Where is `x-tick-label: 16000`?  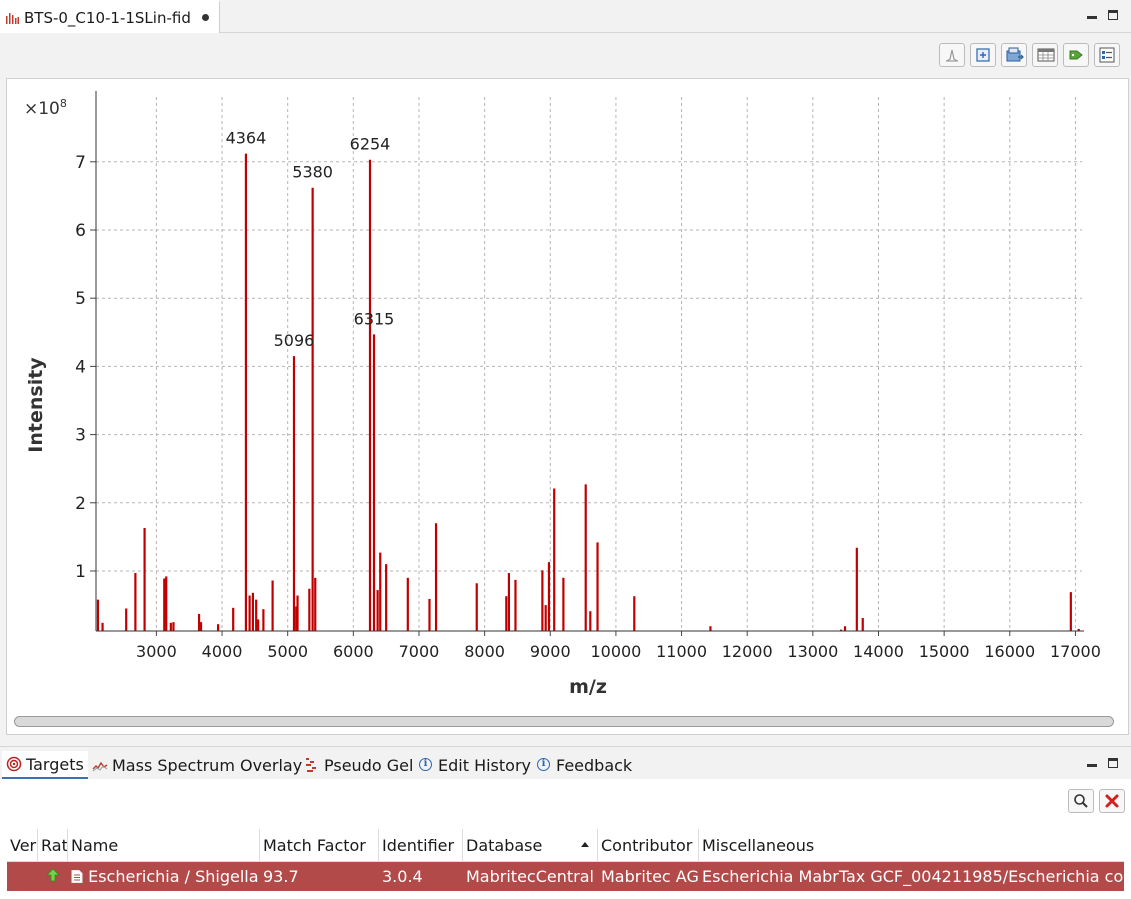 x-tick-label: 16000 is located at coordinates (1009, 651).